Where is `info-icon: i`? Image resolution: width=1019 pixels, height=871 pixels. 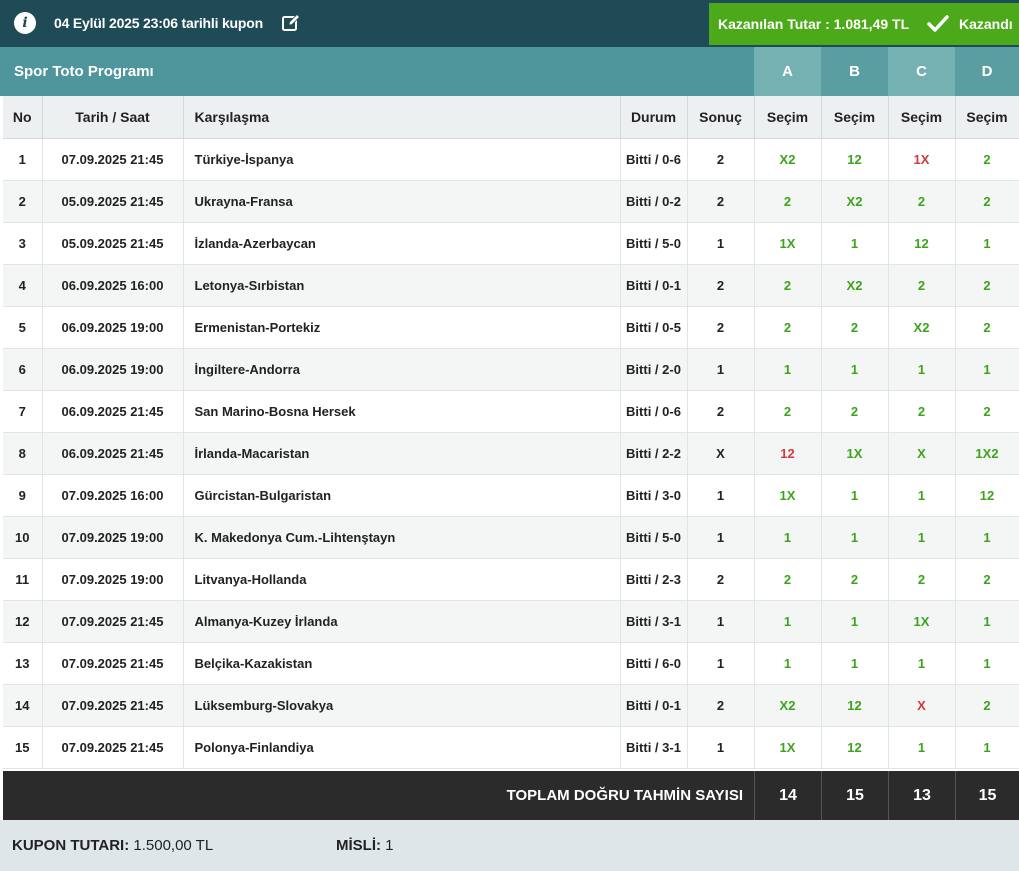 info-icon: i is located at coordinates (25, 23).